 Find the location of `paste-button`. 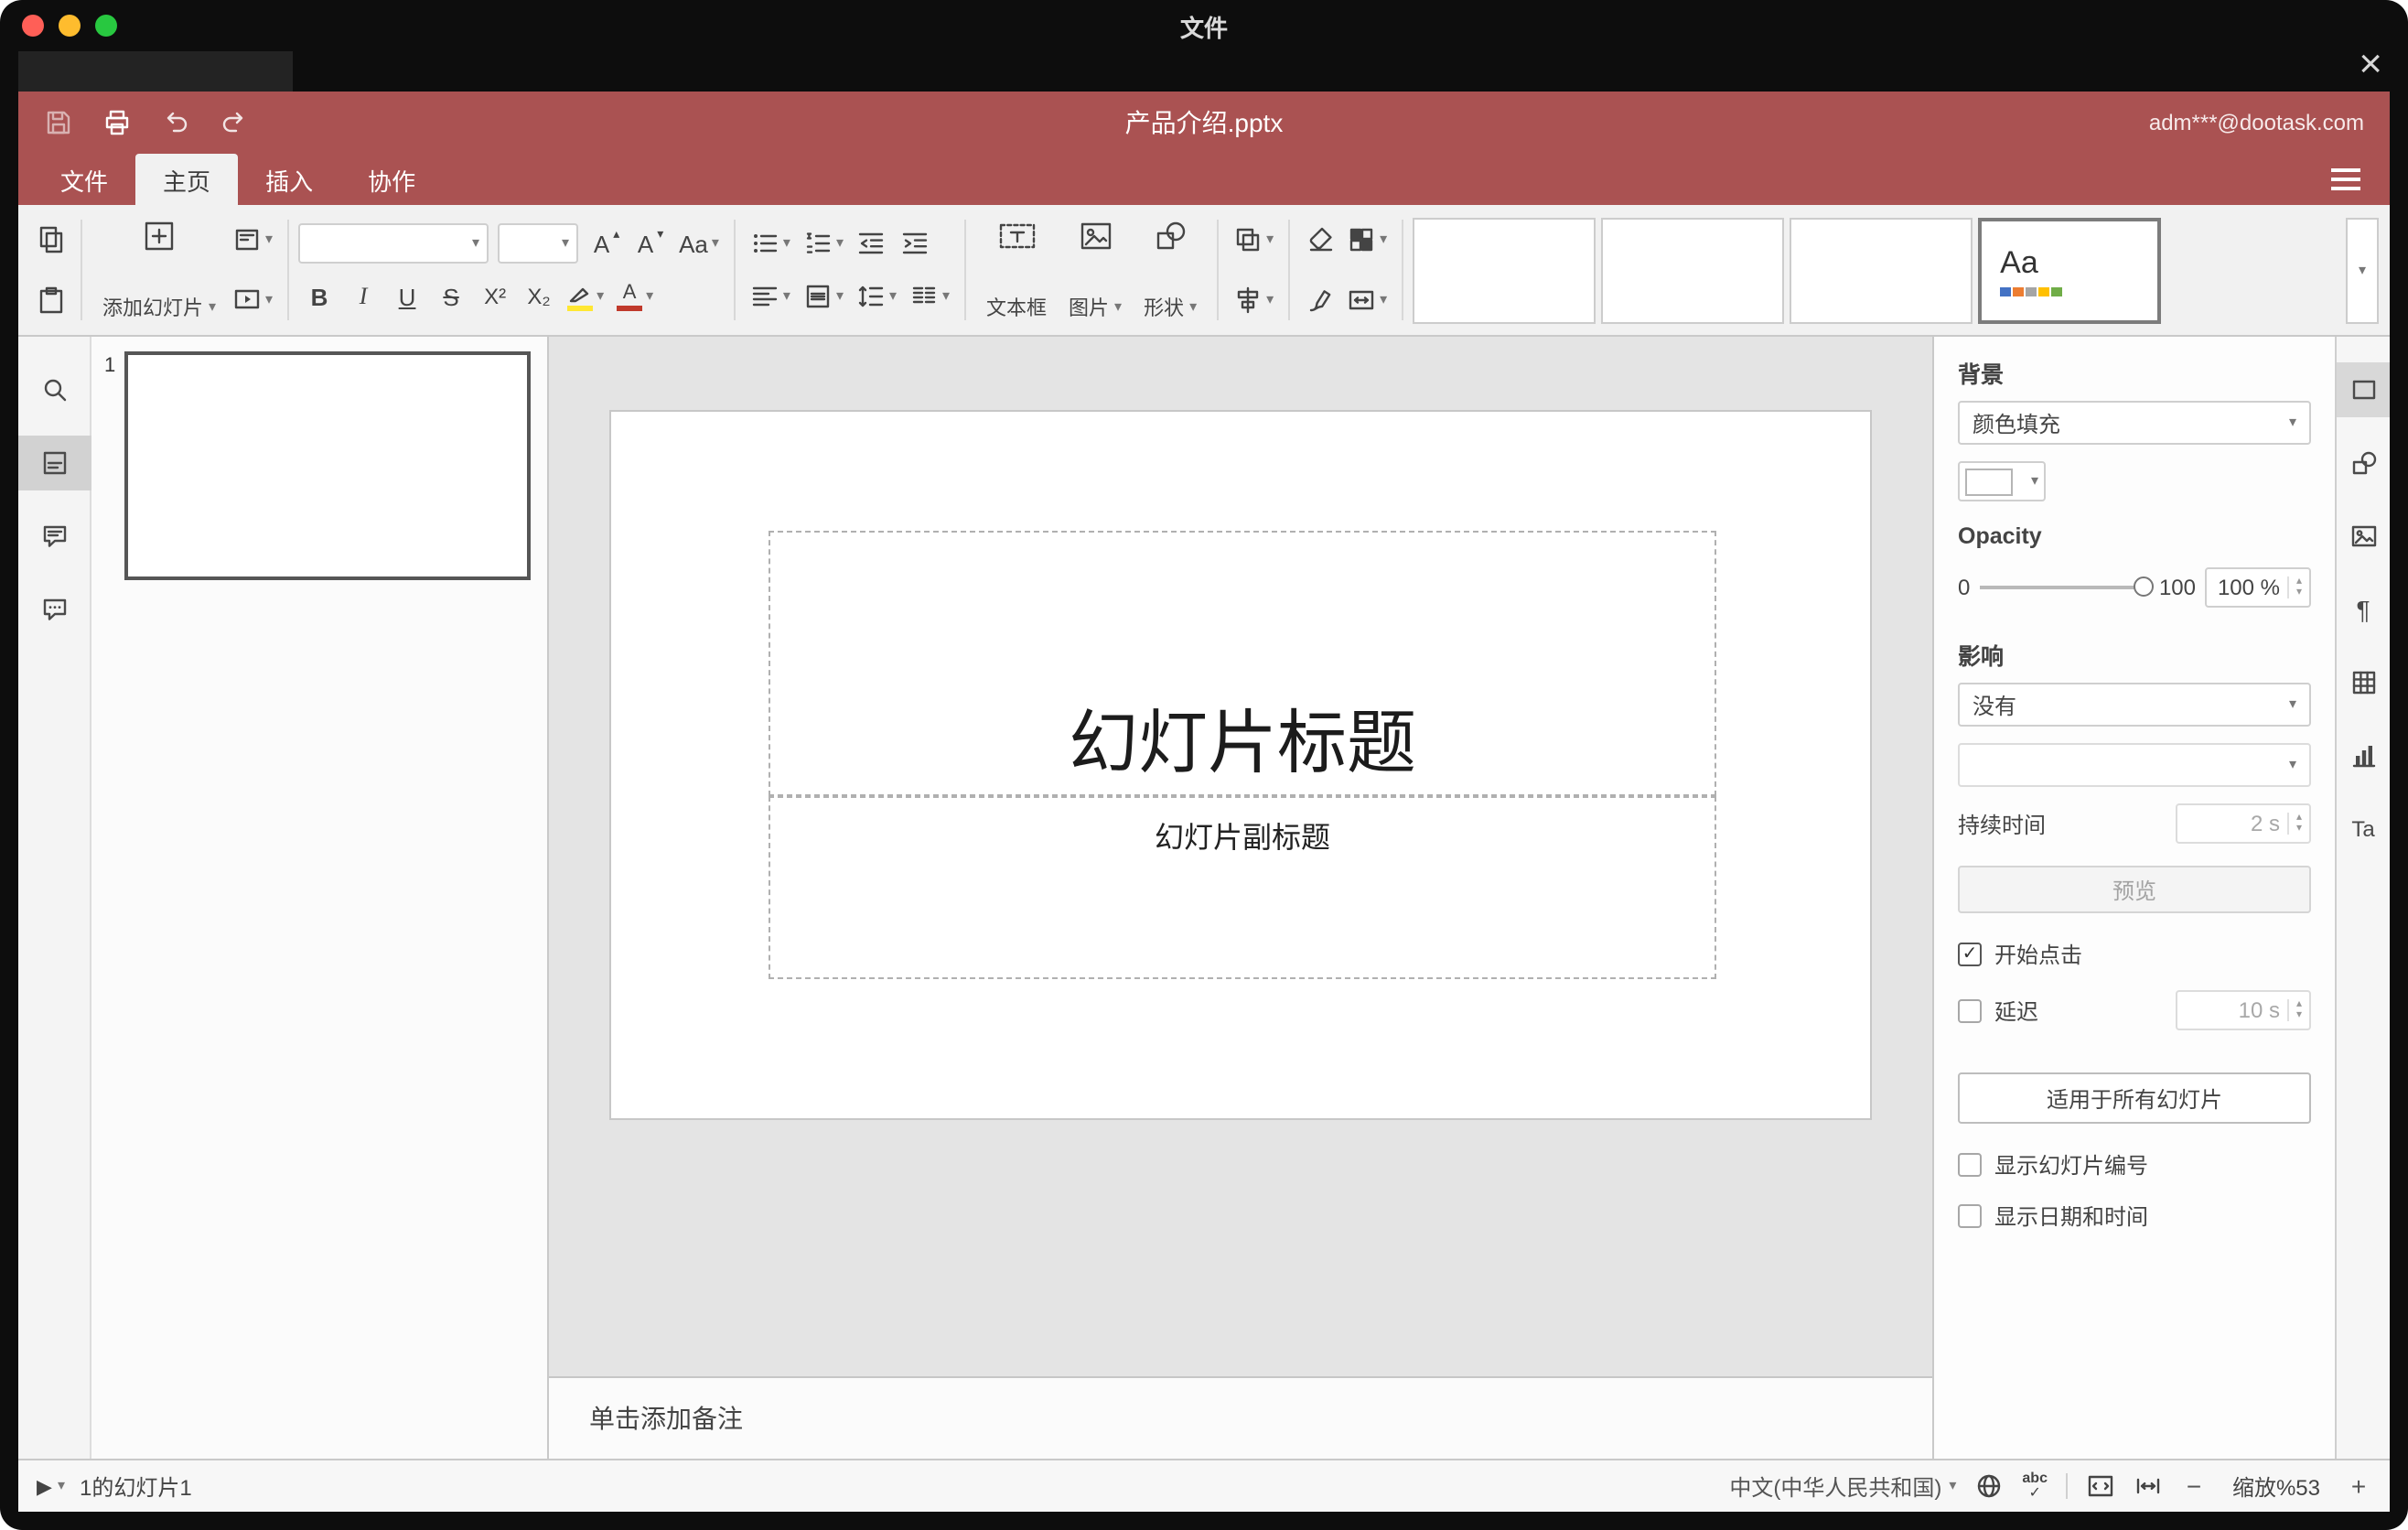

paste-button is located at coordinates (50, 300).